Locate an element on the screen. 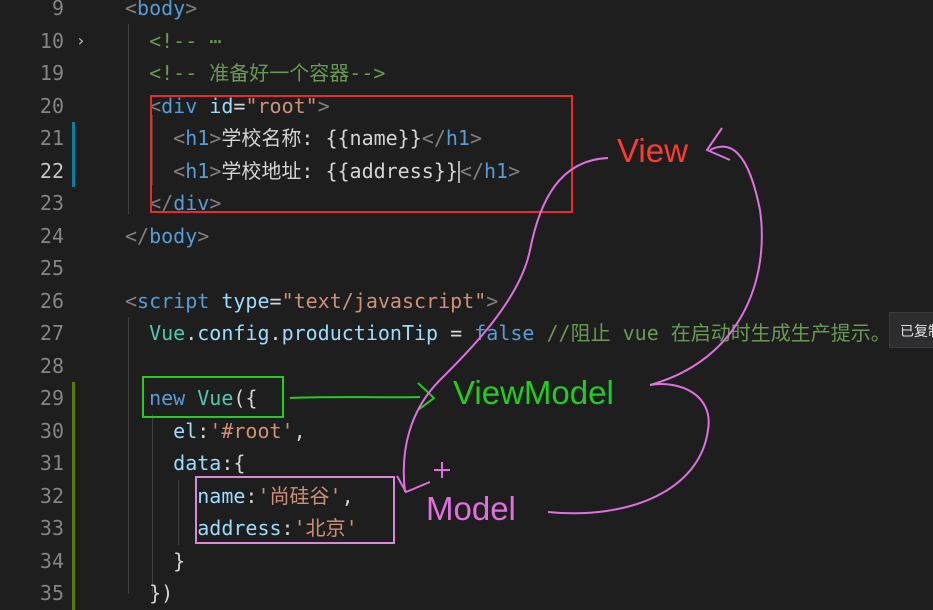 The width and height of the screenshot is (933, 610). model-label: Model is located at coordinates (471, 508).